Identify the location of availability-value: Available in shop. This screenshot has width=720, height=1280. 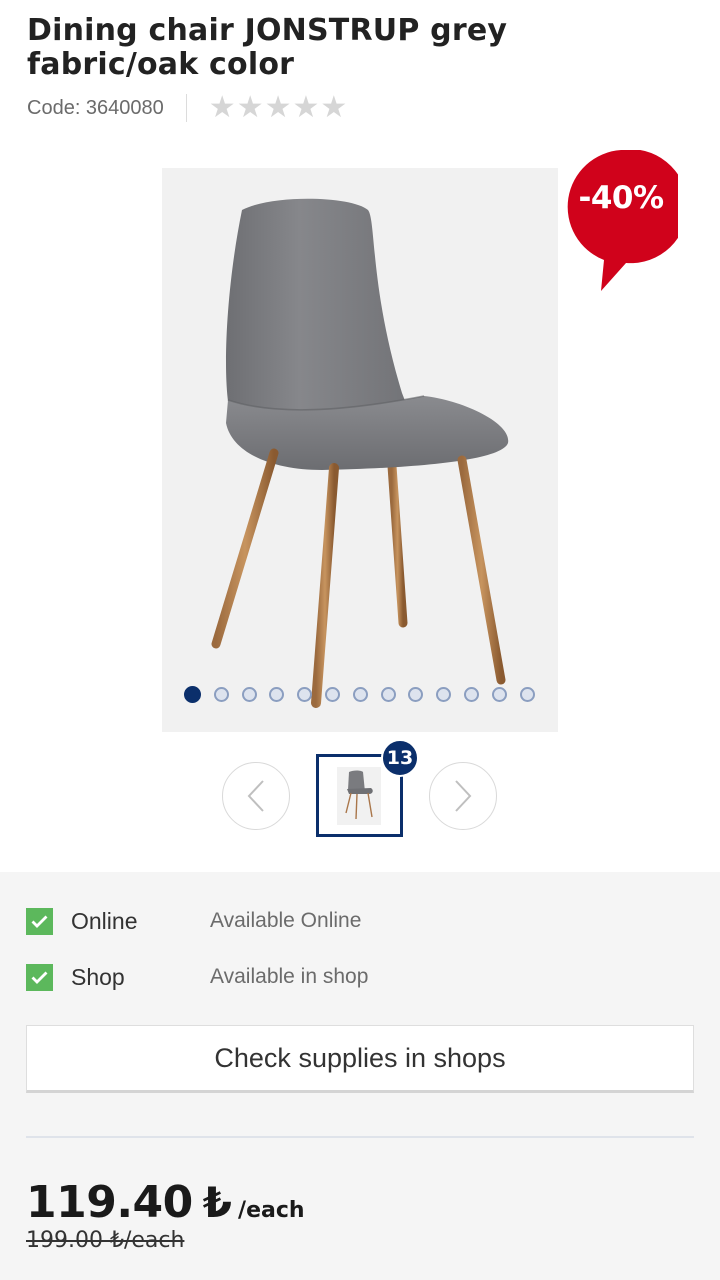
(289, 976).